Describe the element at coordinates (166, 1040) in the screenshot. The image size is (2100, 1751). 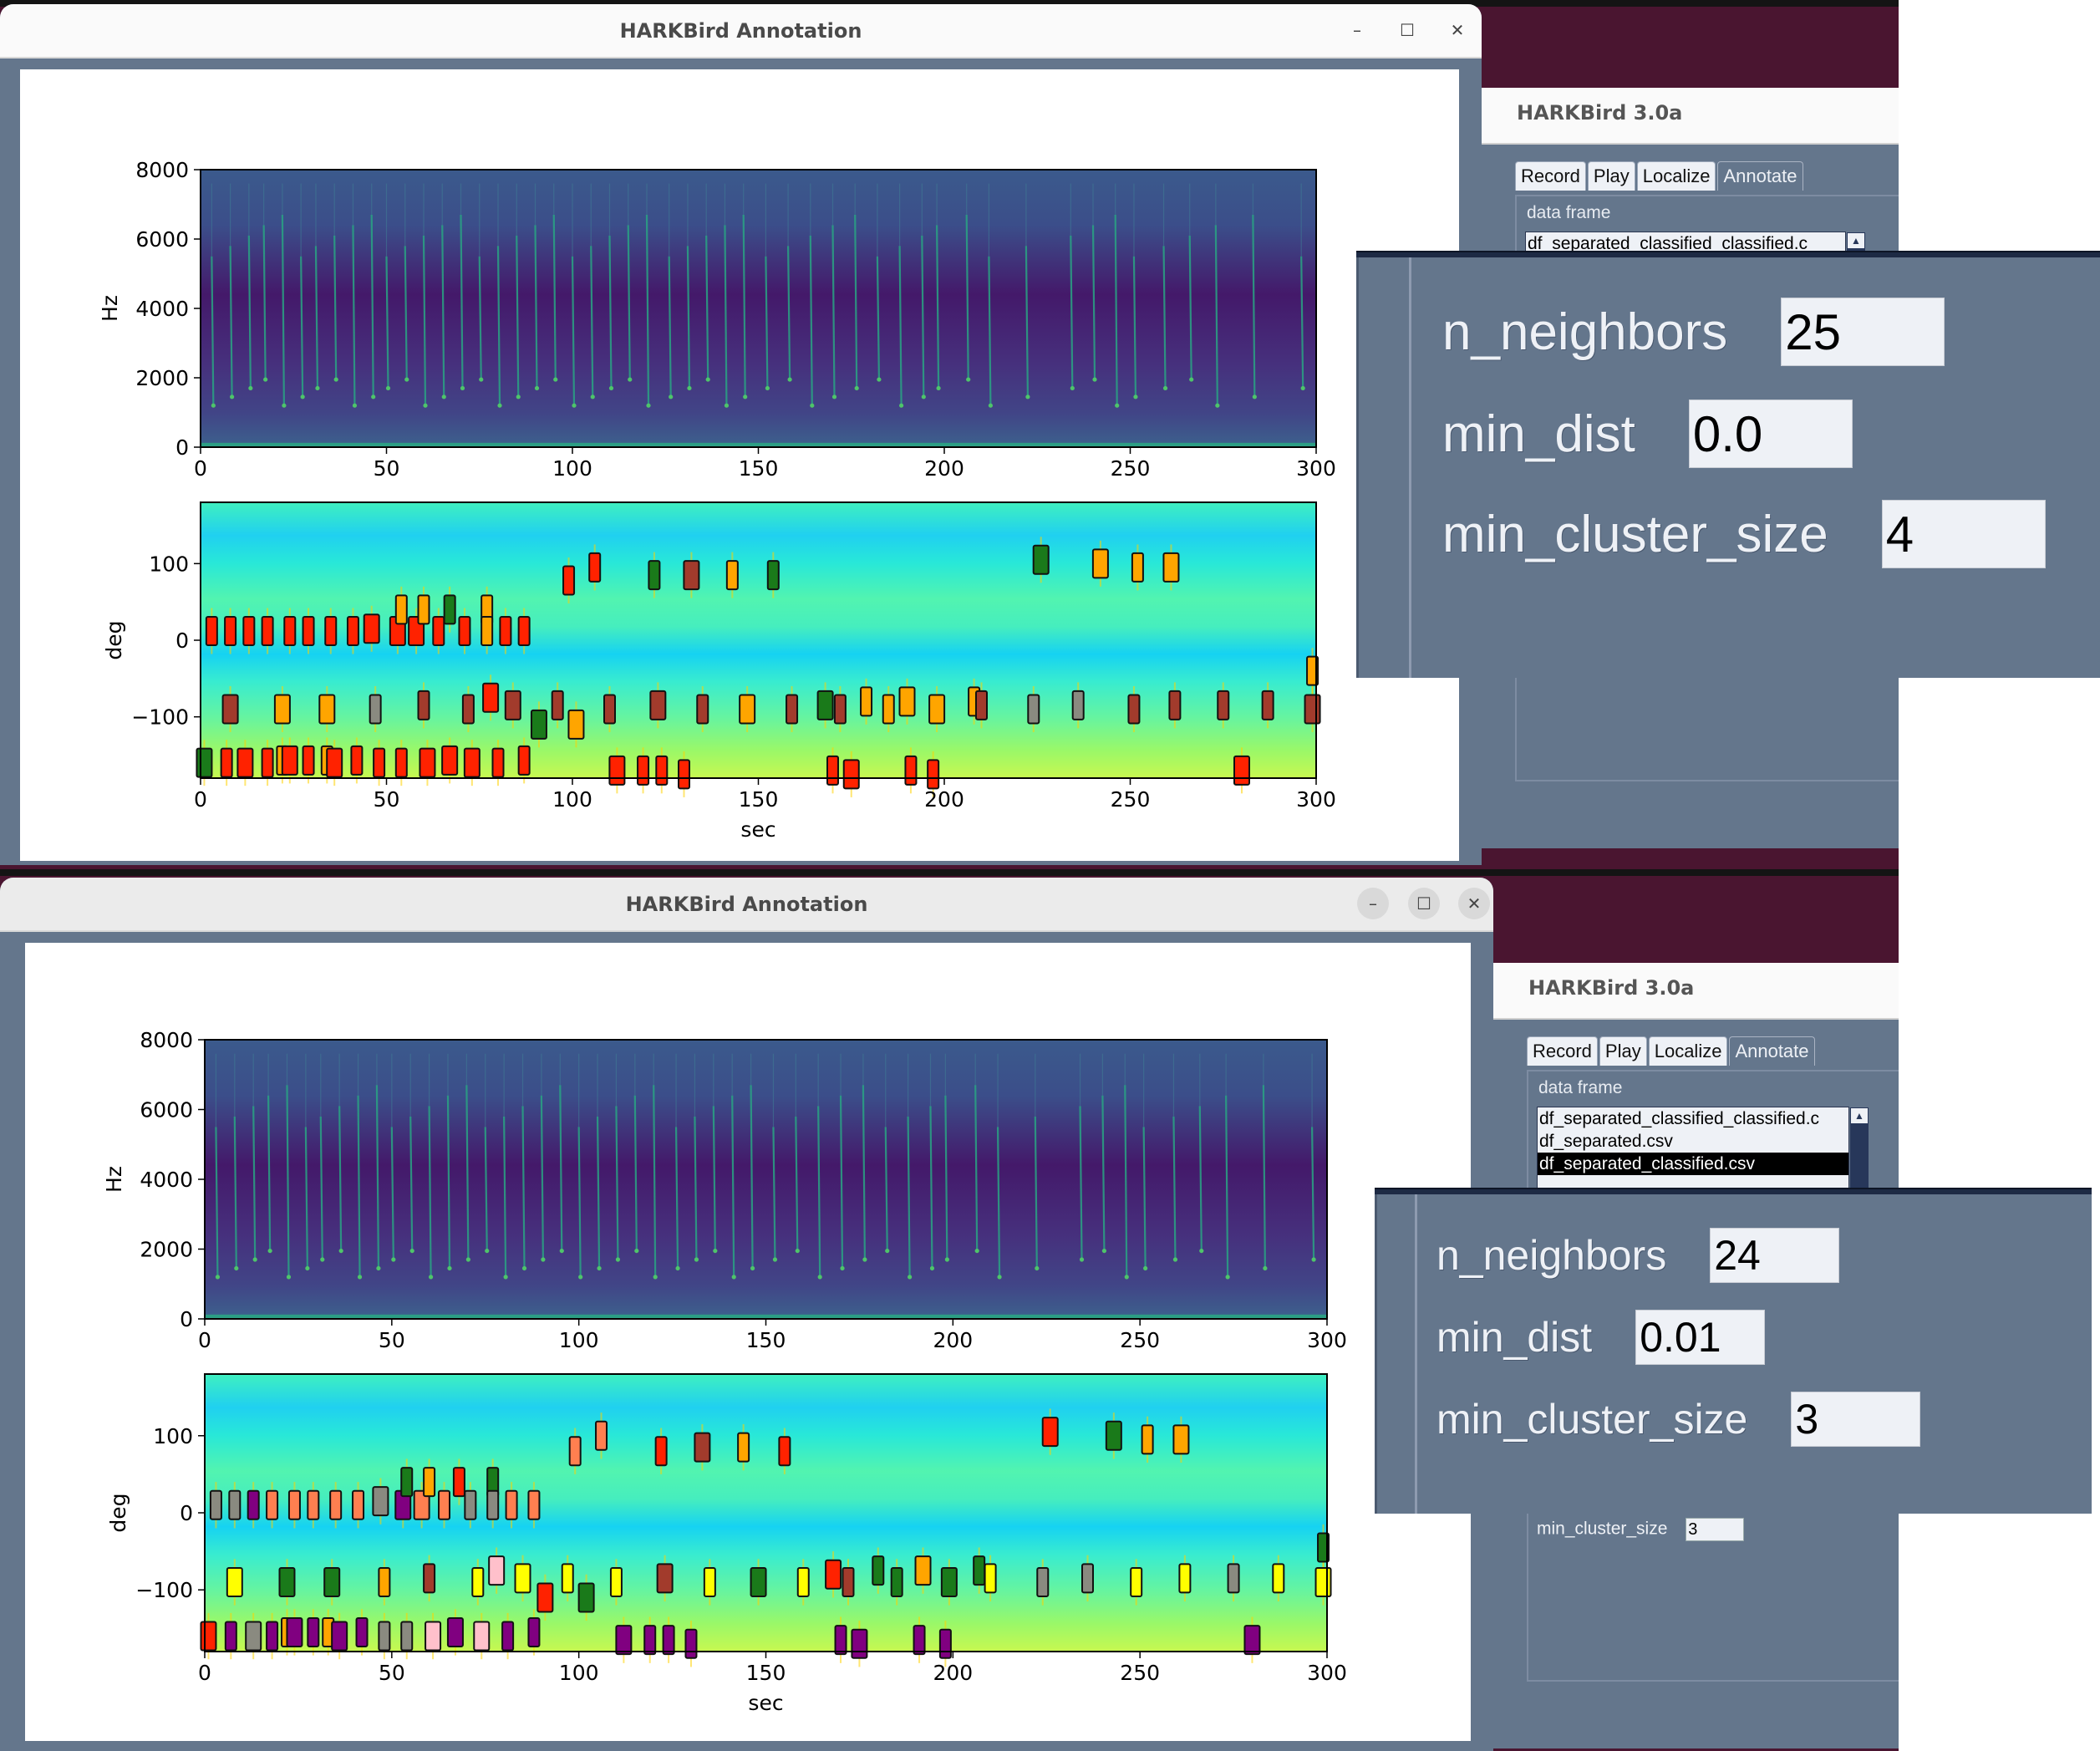
I see `y-tick-label: 8000` at that location.